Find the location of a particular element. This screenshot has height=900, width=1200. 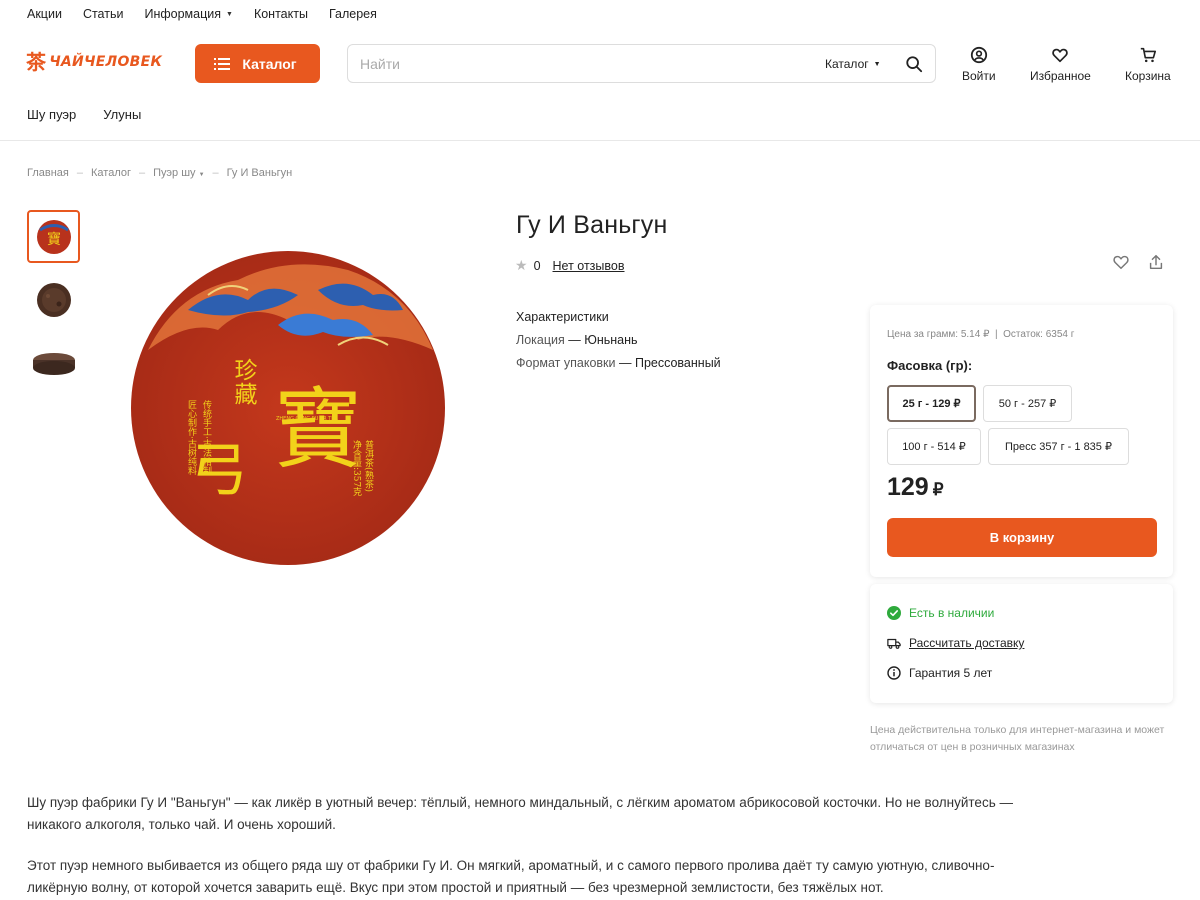

pack-option-100g: 100 г - 514 ₽ is located at coordinates (934, 446).